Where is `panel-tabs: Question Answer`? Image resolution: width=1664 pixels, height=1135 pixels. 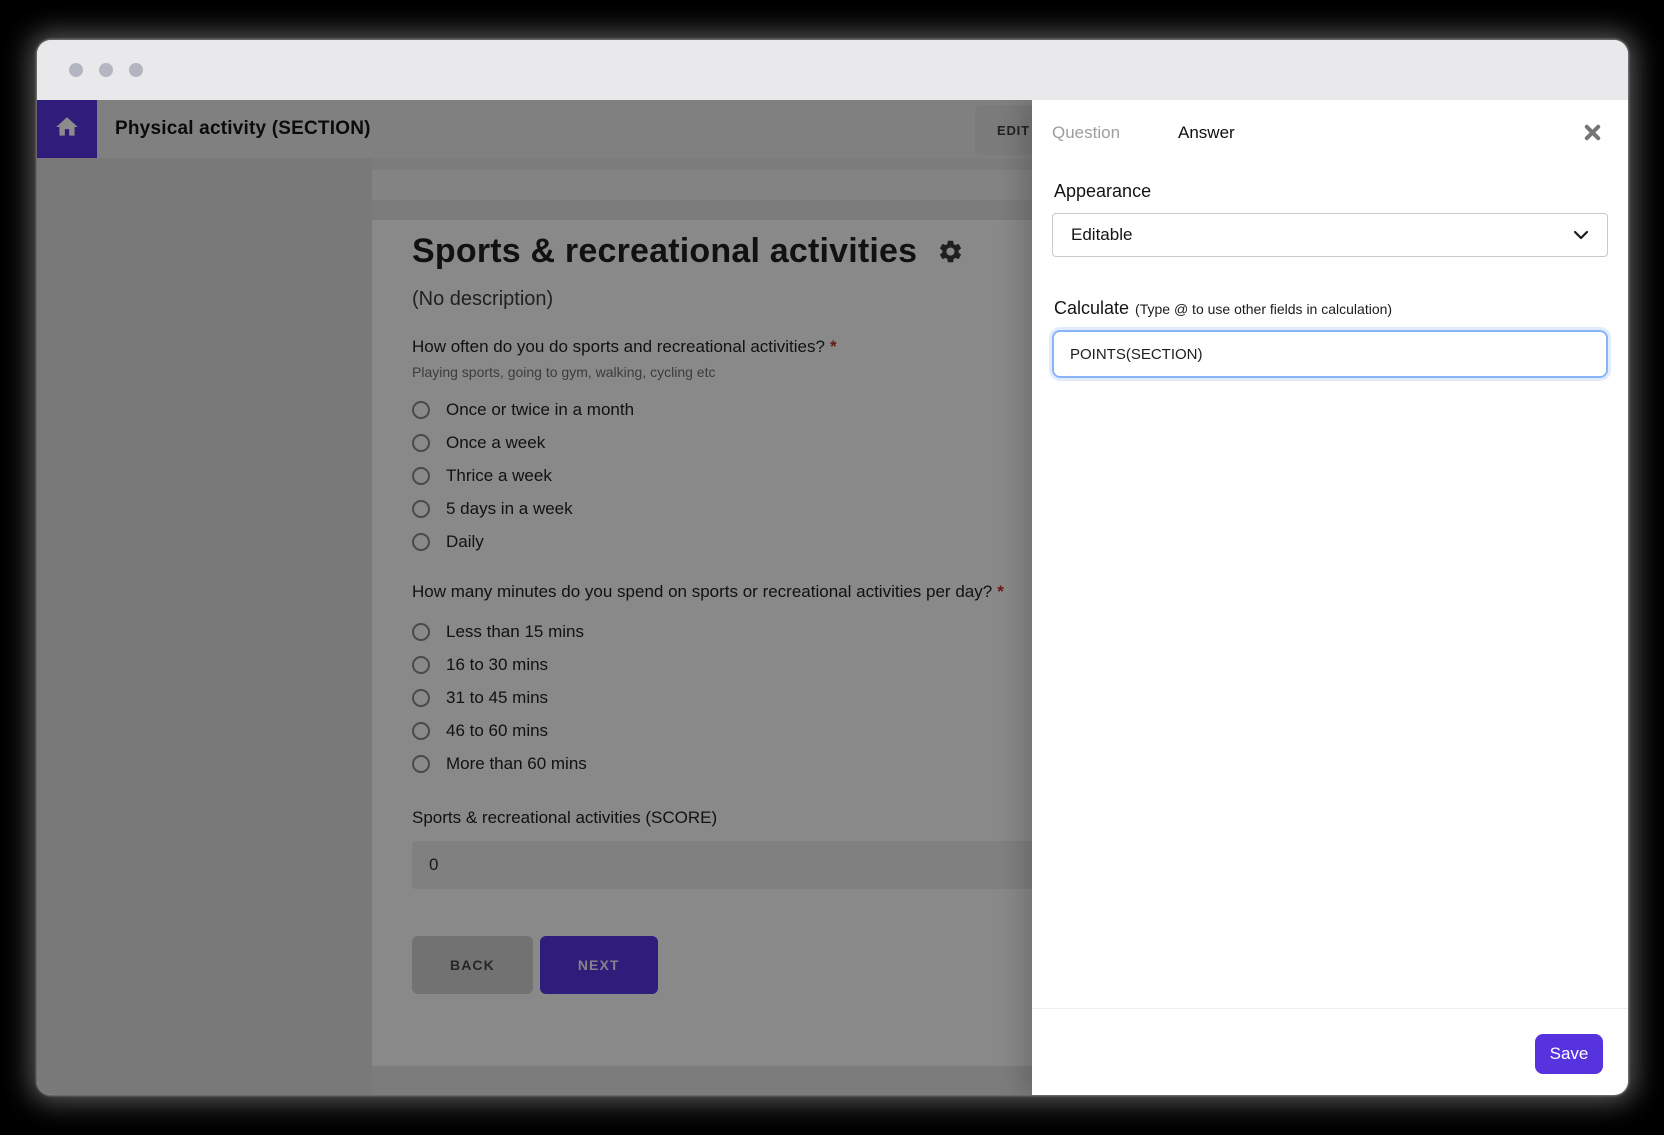
panel-tabs: Question Answer is located at coordinates (1330, 133).